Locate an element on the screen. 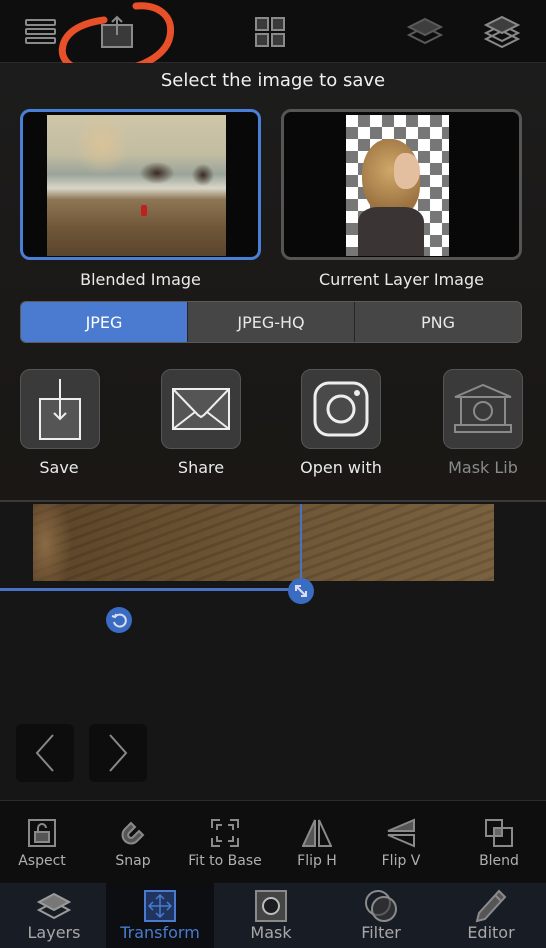  rotate-icon is located at coordinates (119, 620).